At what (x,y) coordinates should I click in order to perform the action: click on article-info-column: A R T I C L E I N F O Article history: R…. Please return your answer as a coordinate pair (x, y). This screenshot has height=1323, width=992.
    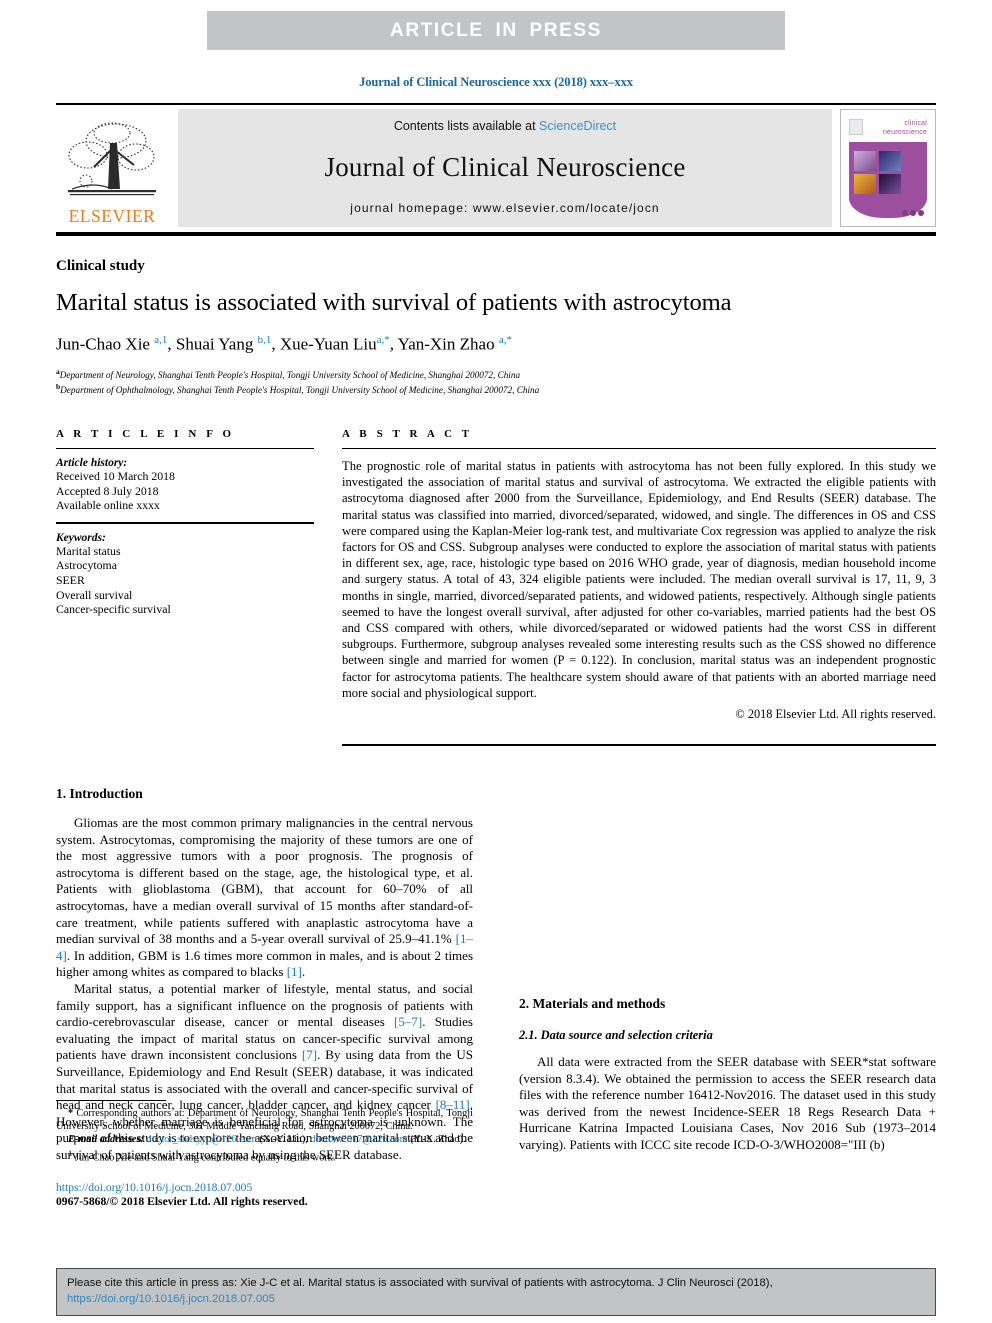
    Looking at the image, I should click on (185, 587).